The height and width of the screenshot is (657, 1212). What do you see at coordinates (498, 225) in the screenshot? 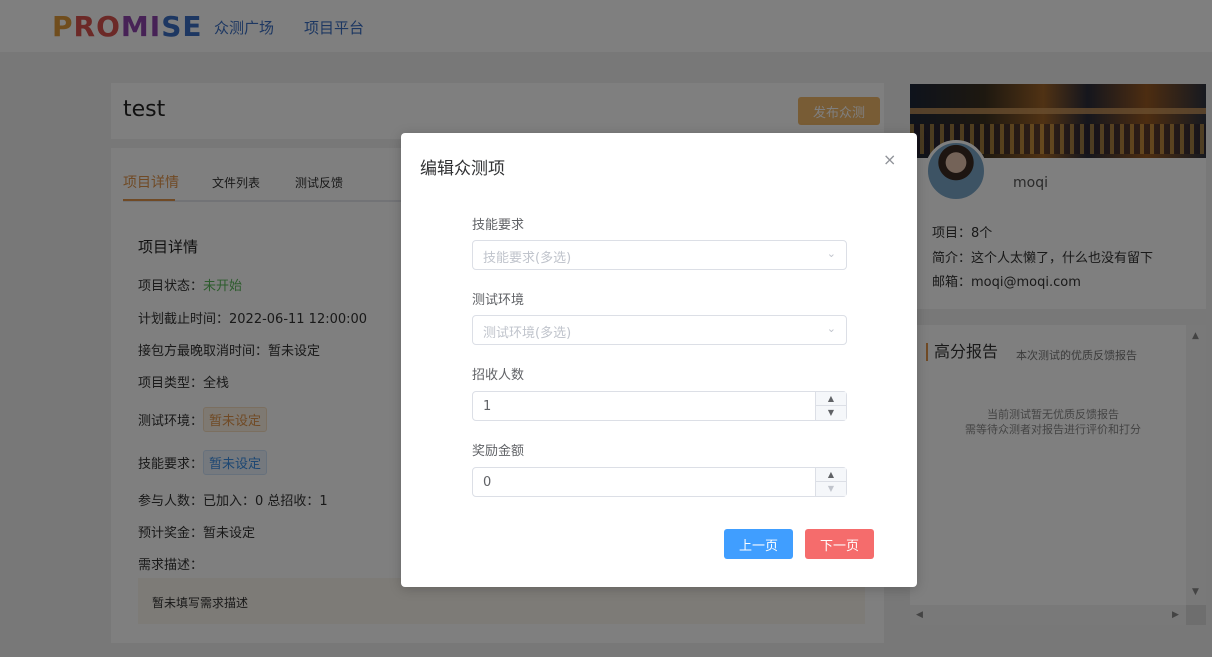
I see `skill-label: 技能要求` at bounding box center [498, 225].